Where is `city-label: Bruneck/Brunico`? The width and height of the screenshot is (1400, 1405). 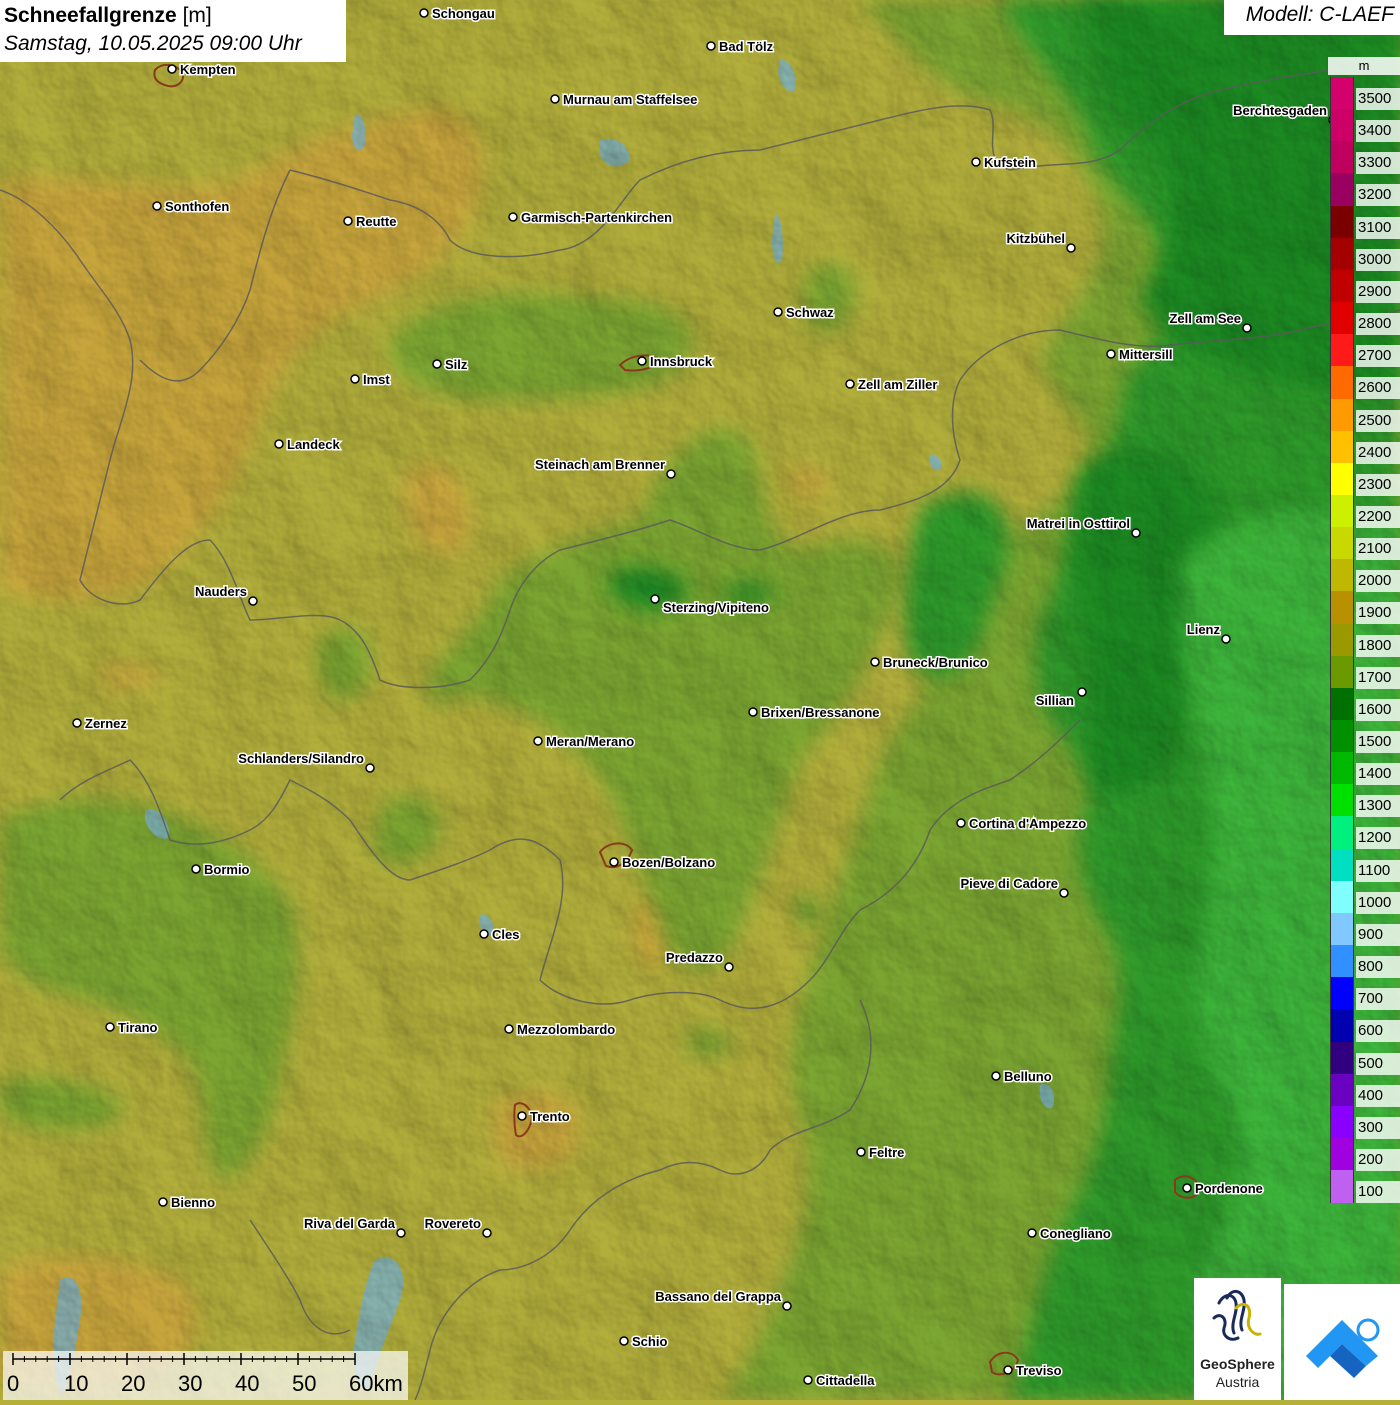 city-label: Bruneck/Brunico is located at coordinates (935, 662).